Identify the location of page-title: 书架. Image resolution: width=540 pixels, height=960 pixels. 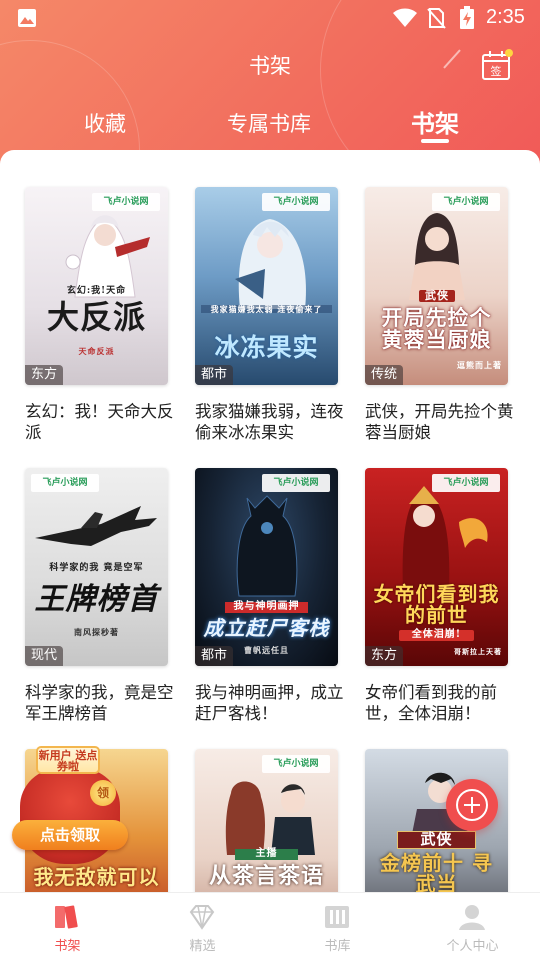
(270, 66).